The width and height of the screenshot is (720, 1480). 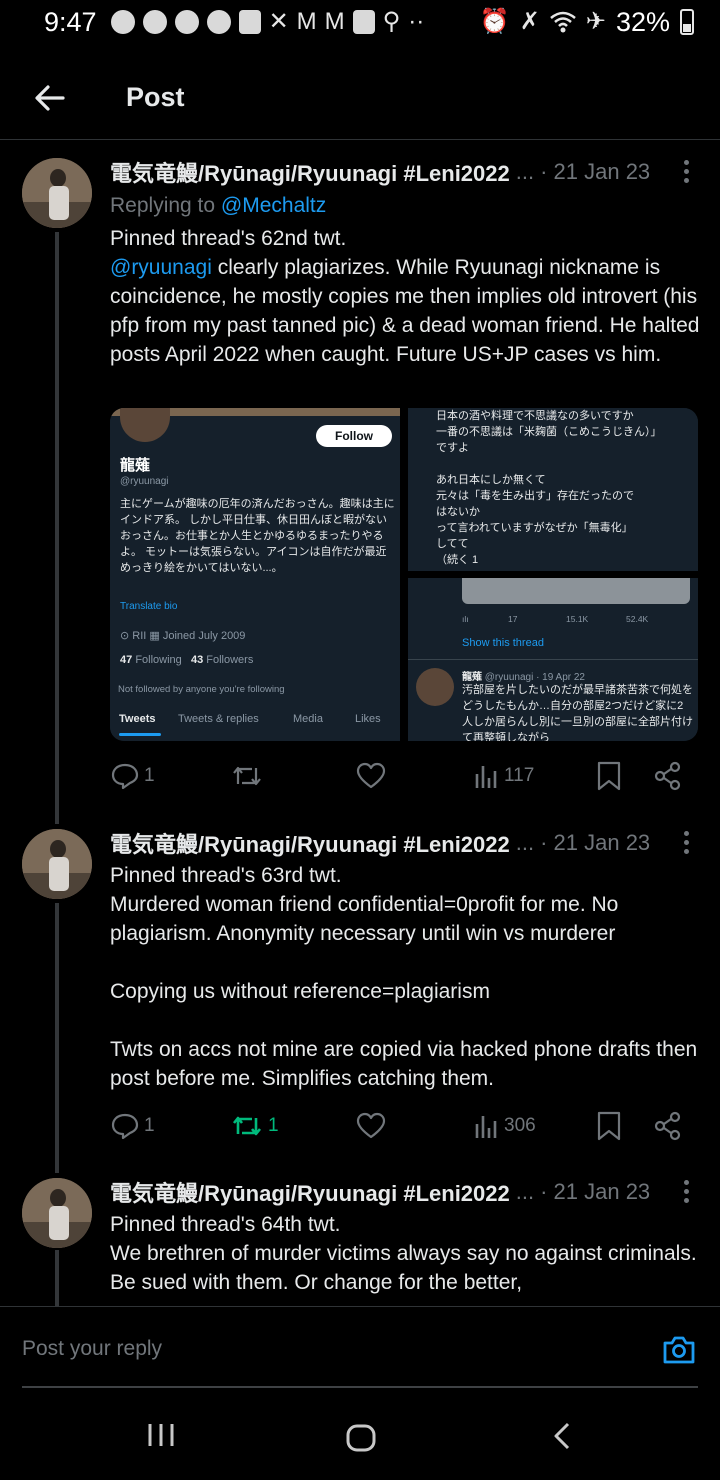 I want to click on profile-follow-counts: 47 Following 43 Followers, so click(x=187, y=660).